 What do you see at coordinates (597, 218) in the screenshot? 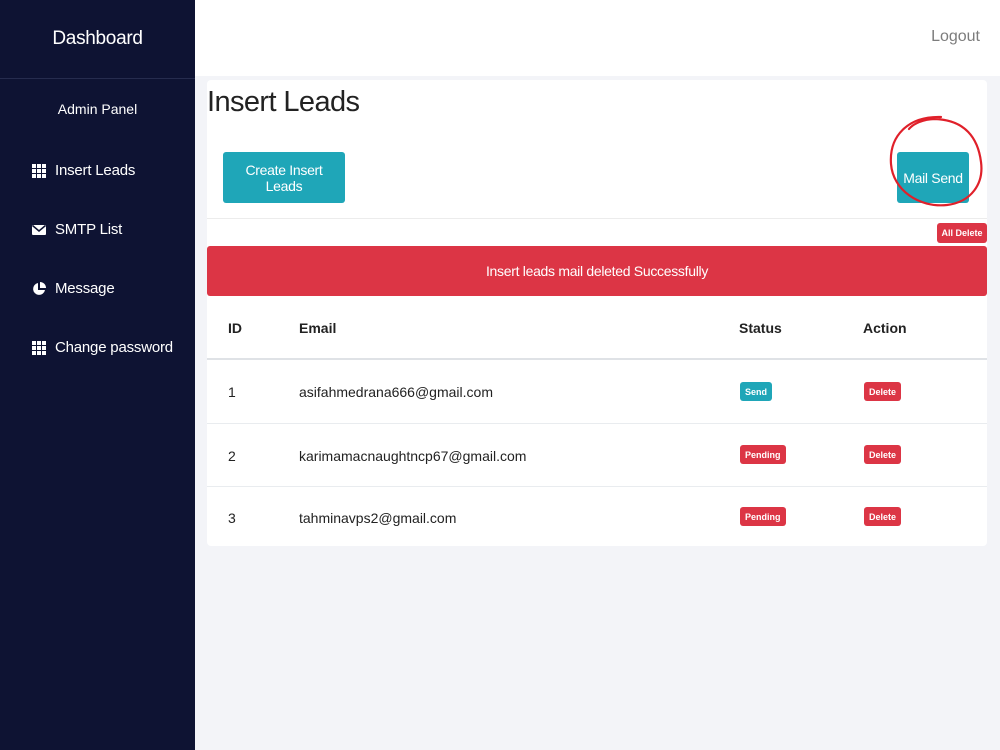
I see `header-divider` at bounding box center [597, 218].